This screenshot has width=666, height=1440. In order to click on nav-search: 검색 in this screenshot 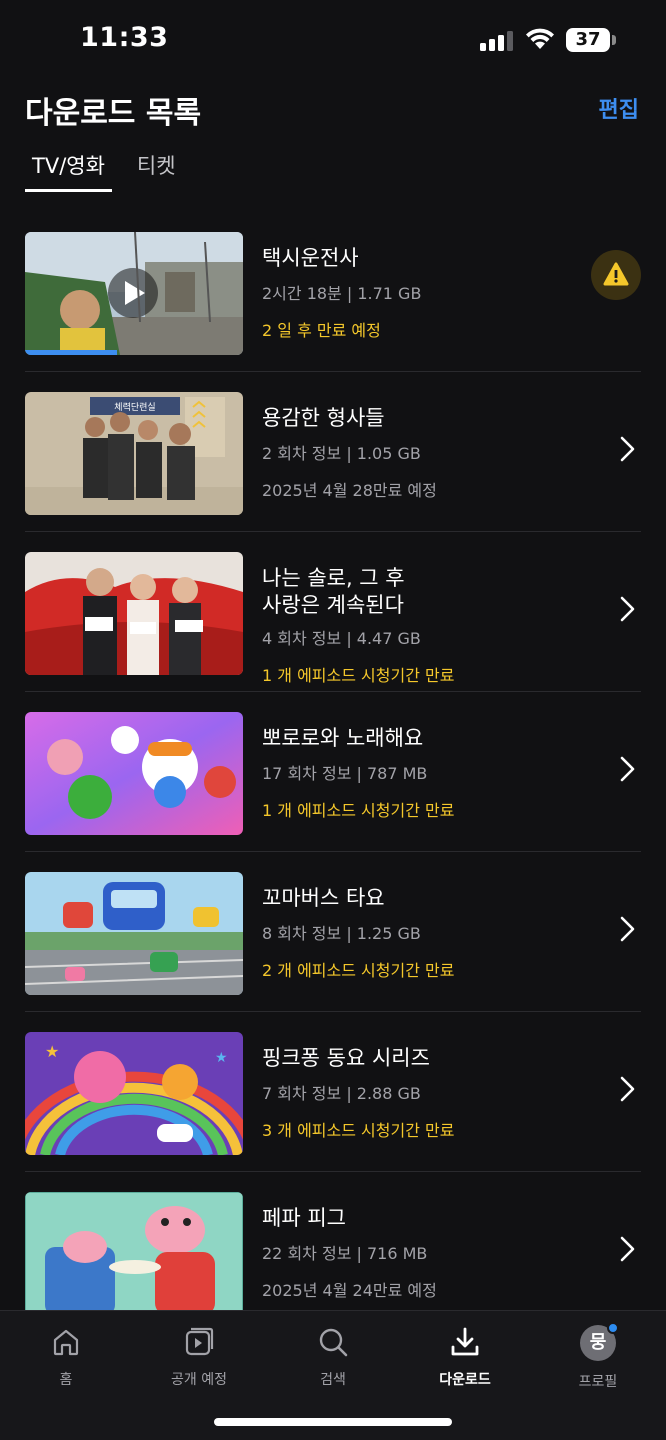, I will do `click(333, 1365)`.